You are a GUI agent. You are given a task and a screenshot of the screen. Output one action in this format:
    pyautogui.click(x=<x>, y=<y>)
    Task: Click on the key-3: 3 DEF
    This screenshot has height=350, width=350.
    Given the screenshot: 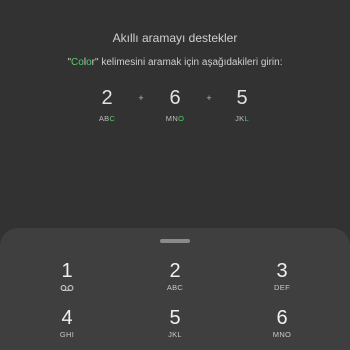 What is the action you would take?
    pyautogui.click(x=282, y=276)
    